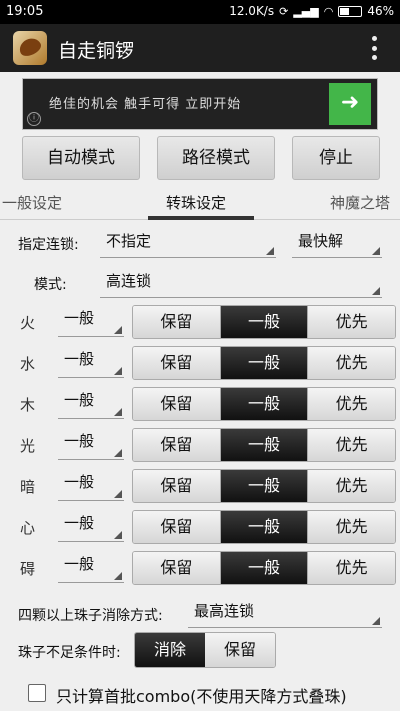  I want to click on battery-percent: 46%, so click(380, 11).